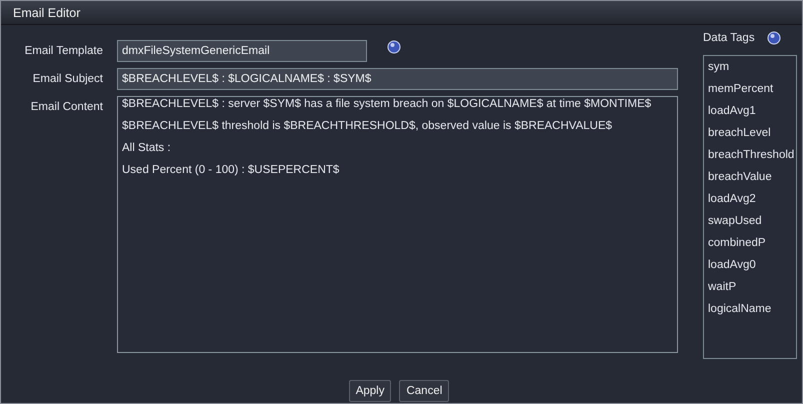 The width and height of the screenshot is (803, 404). Describe the element at coordinates (752, 70) in the screenshot. I see `data-tag-item: sym` at that location.